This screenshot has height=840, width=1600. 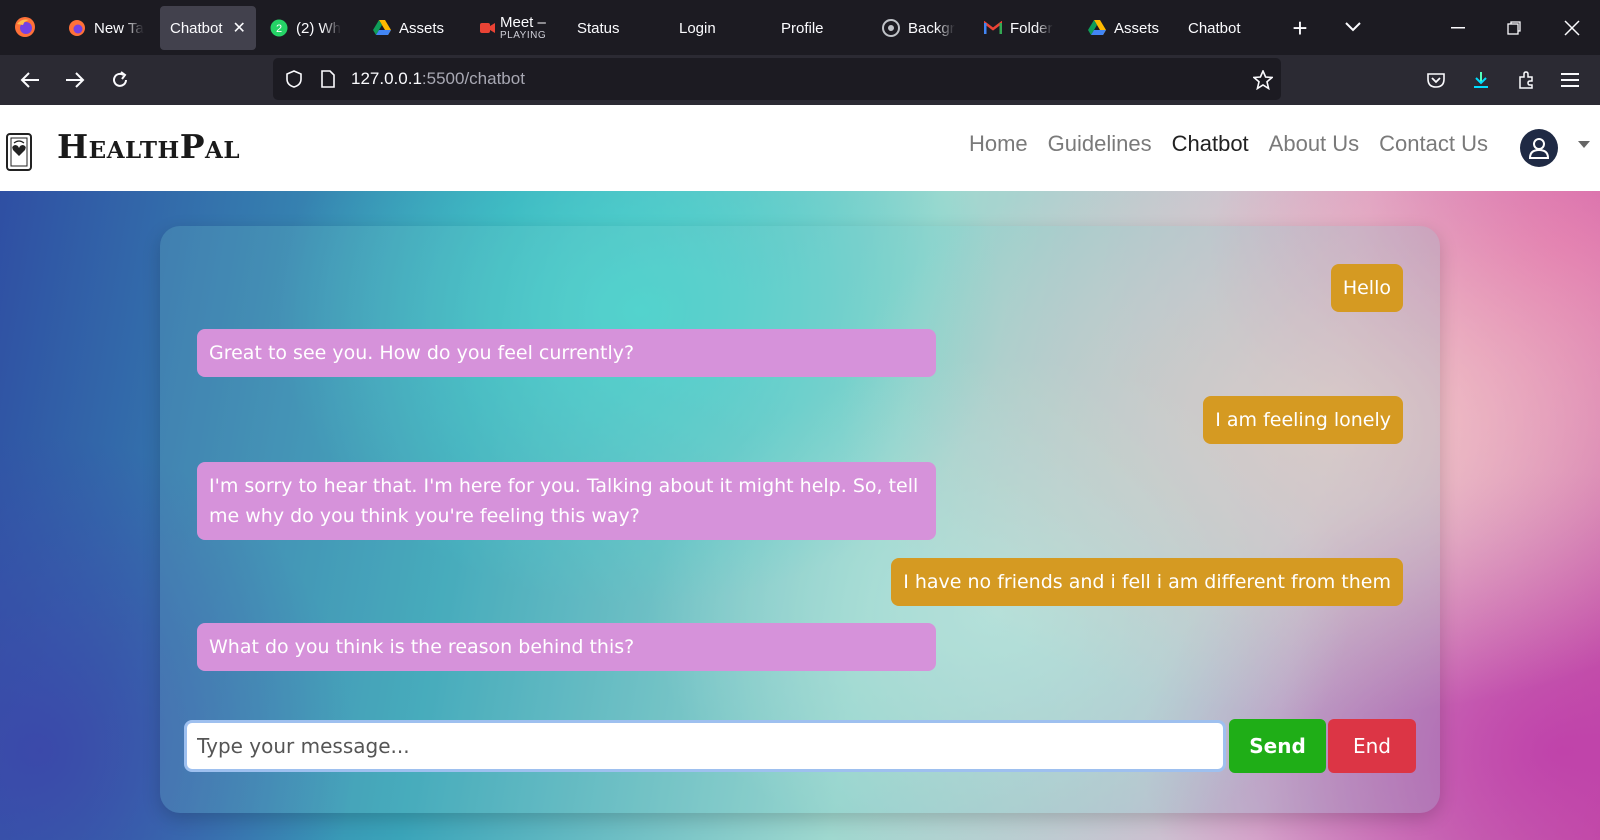 I want to click on chat-input-row: Send End, so click(x=800, y=745).